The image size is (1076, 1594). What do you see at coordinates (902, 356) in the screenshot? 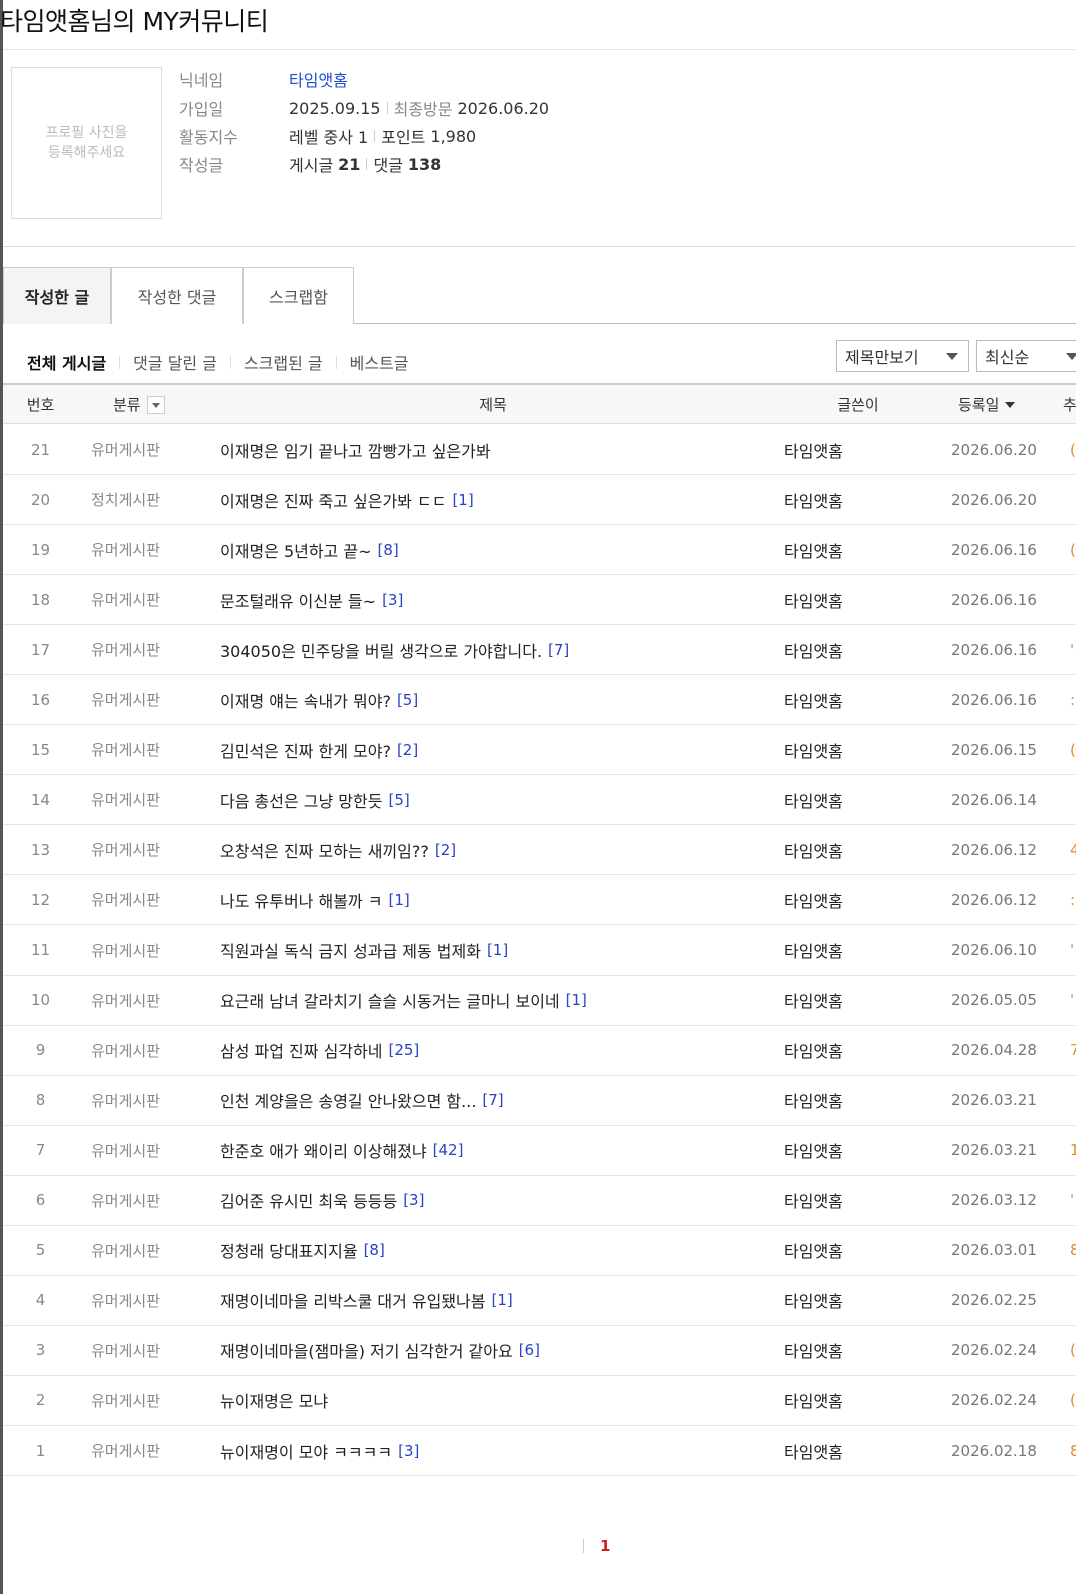
I see `view-mode-select: 제목만보기` at bounding box center [902, 356].